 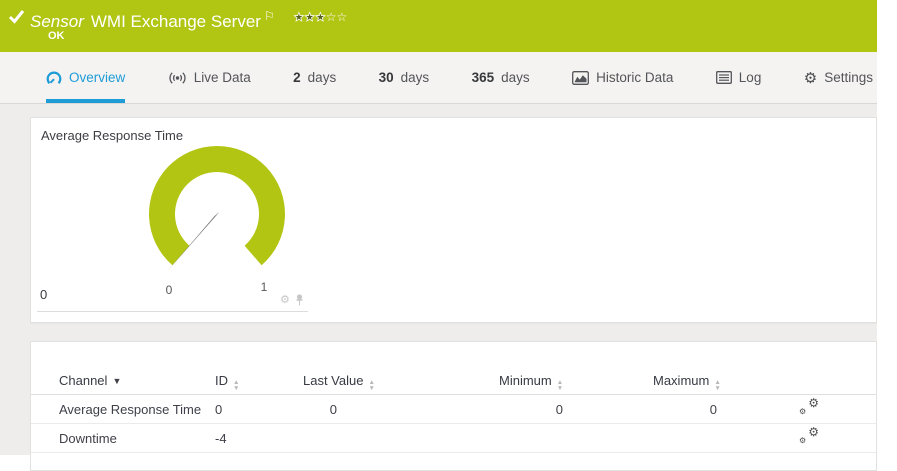 I want to click on channel-id: 0, so click(x=219, y=409).